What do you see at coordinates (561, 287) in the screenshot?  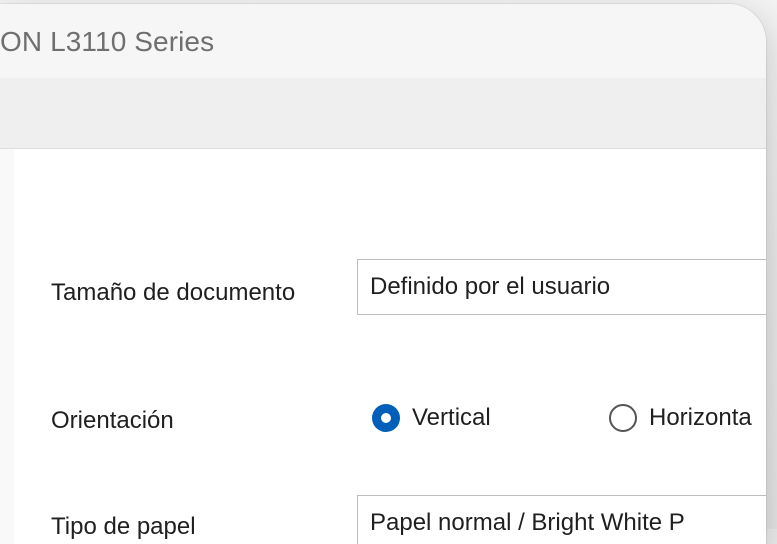 I see `document-size-field: Definido por el usuario` at bounding box center [561, 287].